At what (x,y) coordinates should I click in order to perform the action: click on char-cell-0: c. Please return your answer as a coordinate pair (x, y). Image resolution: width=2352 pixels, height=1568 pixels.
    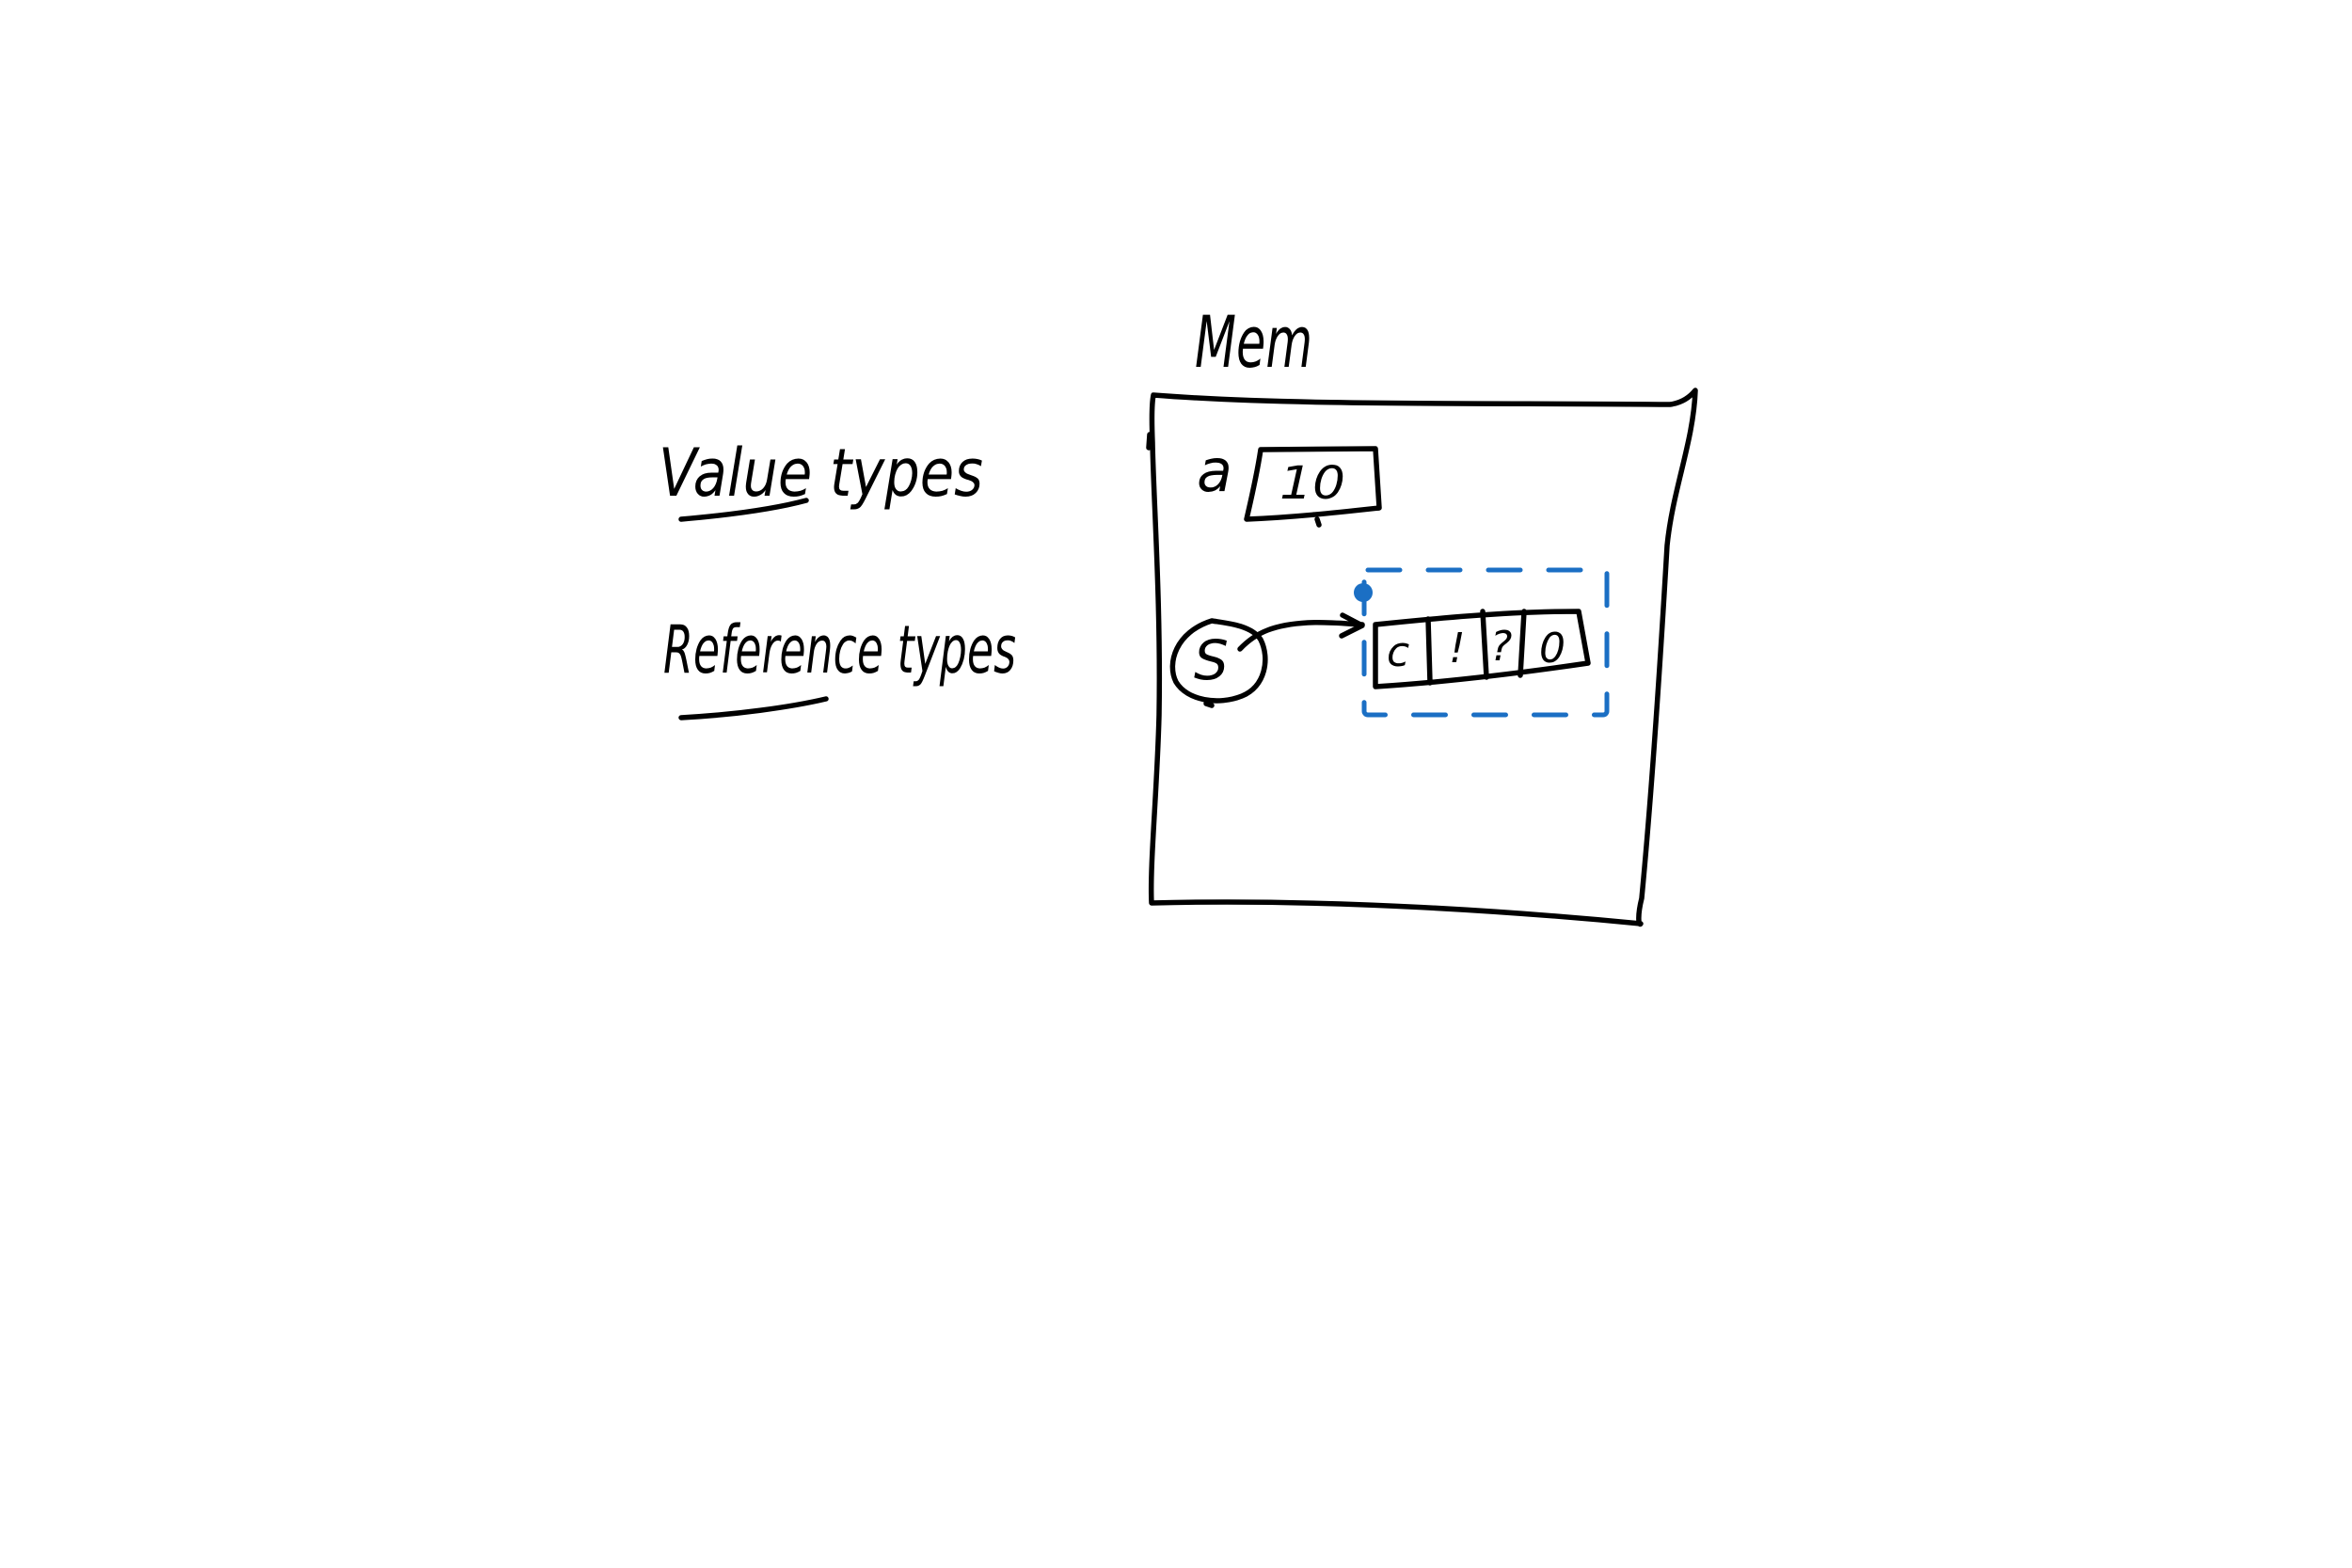
    Looking at the image, I should click on (1398, 652).